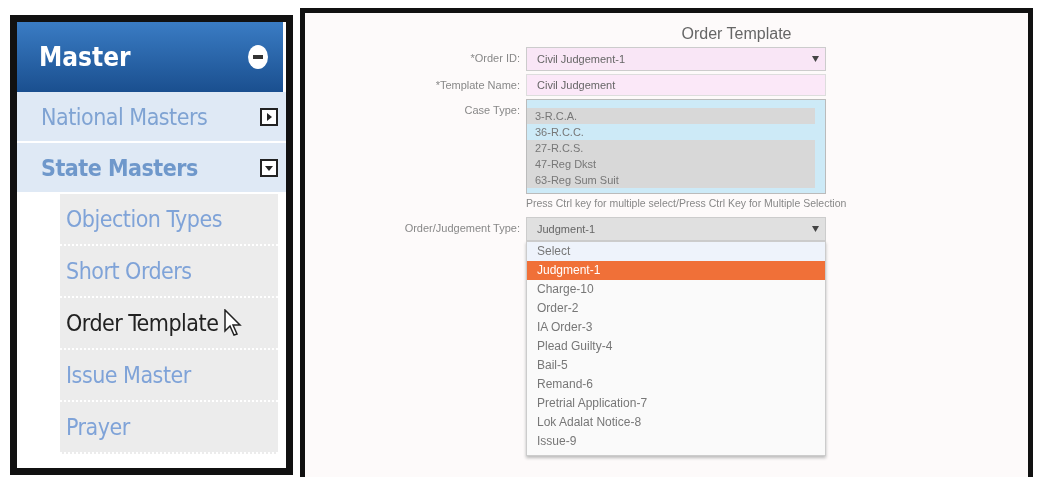 The image size is (1037, 489). Describe the element at coordinates (676, 229) in the screenshot. I see `judgement-type-select: Judgment-1` at that location.